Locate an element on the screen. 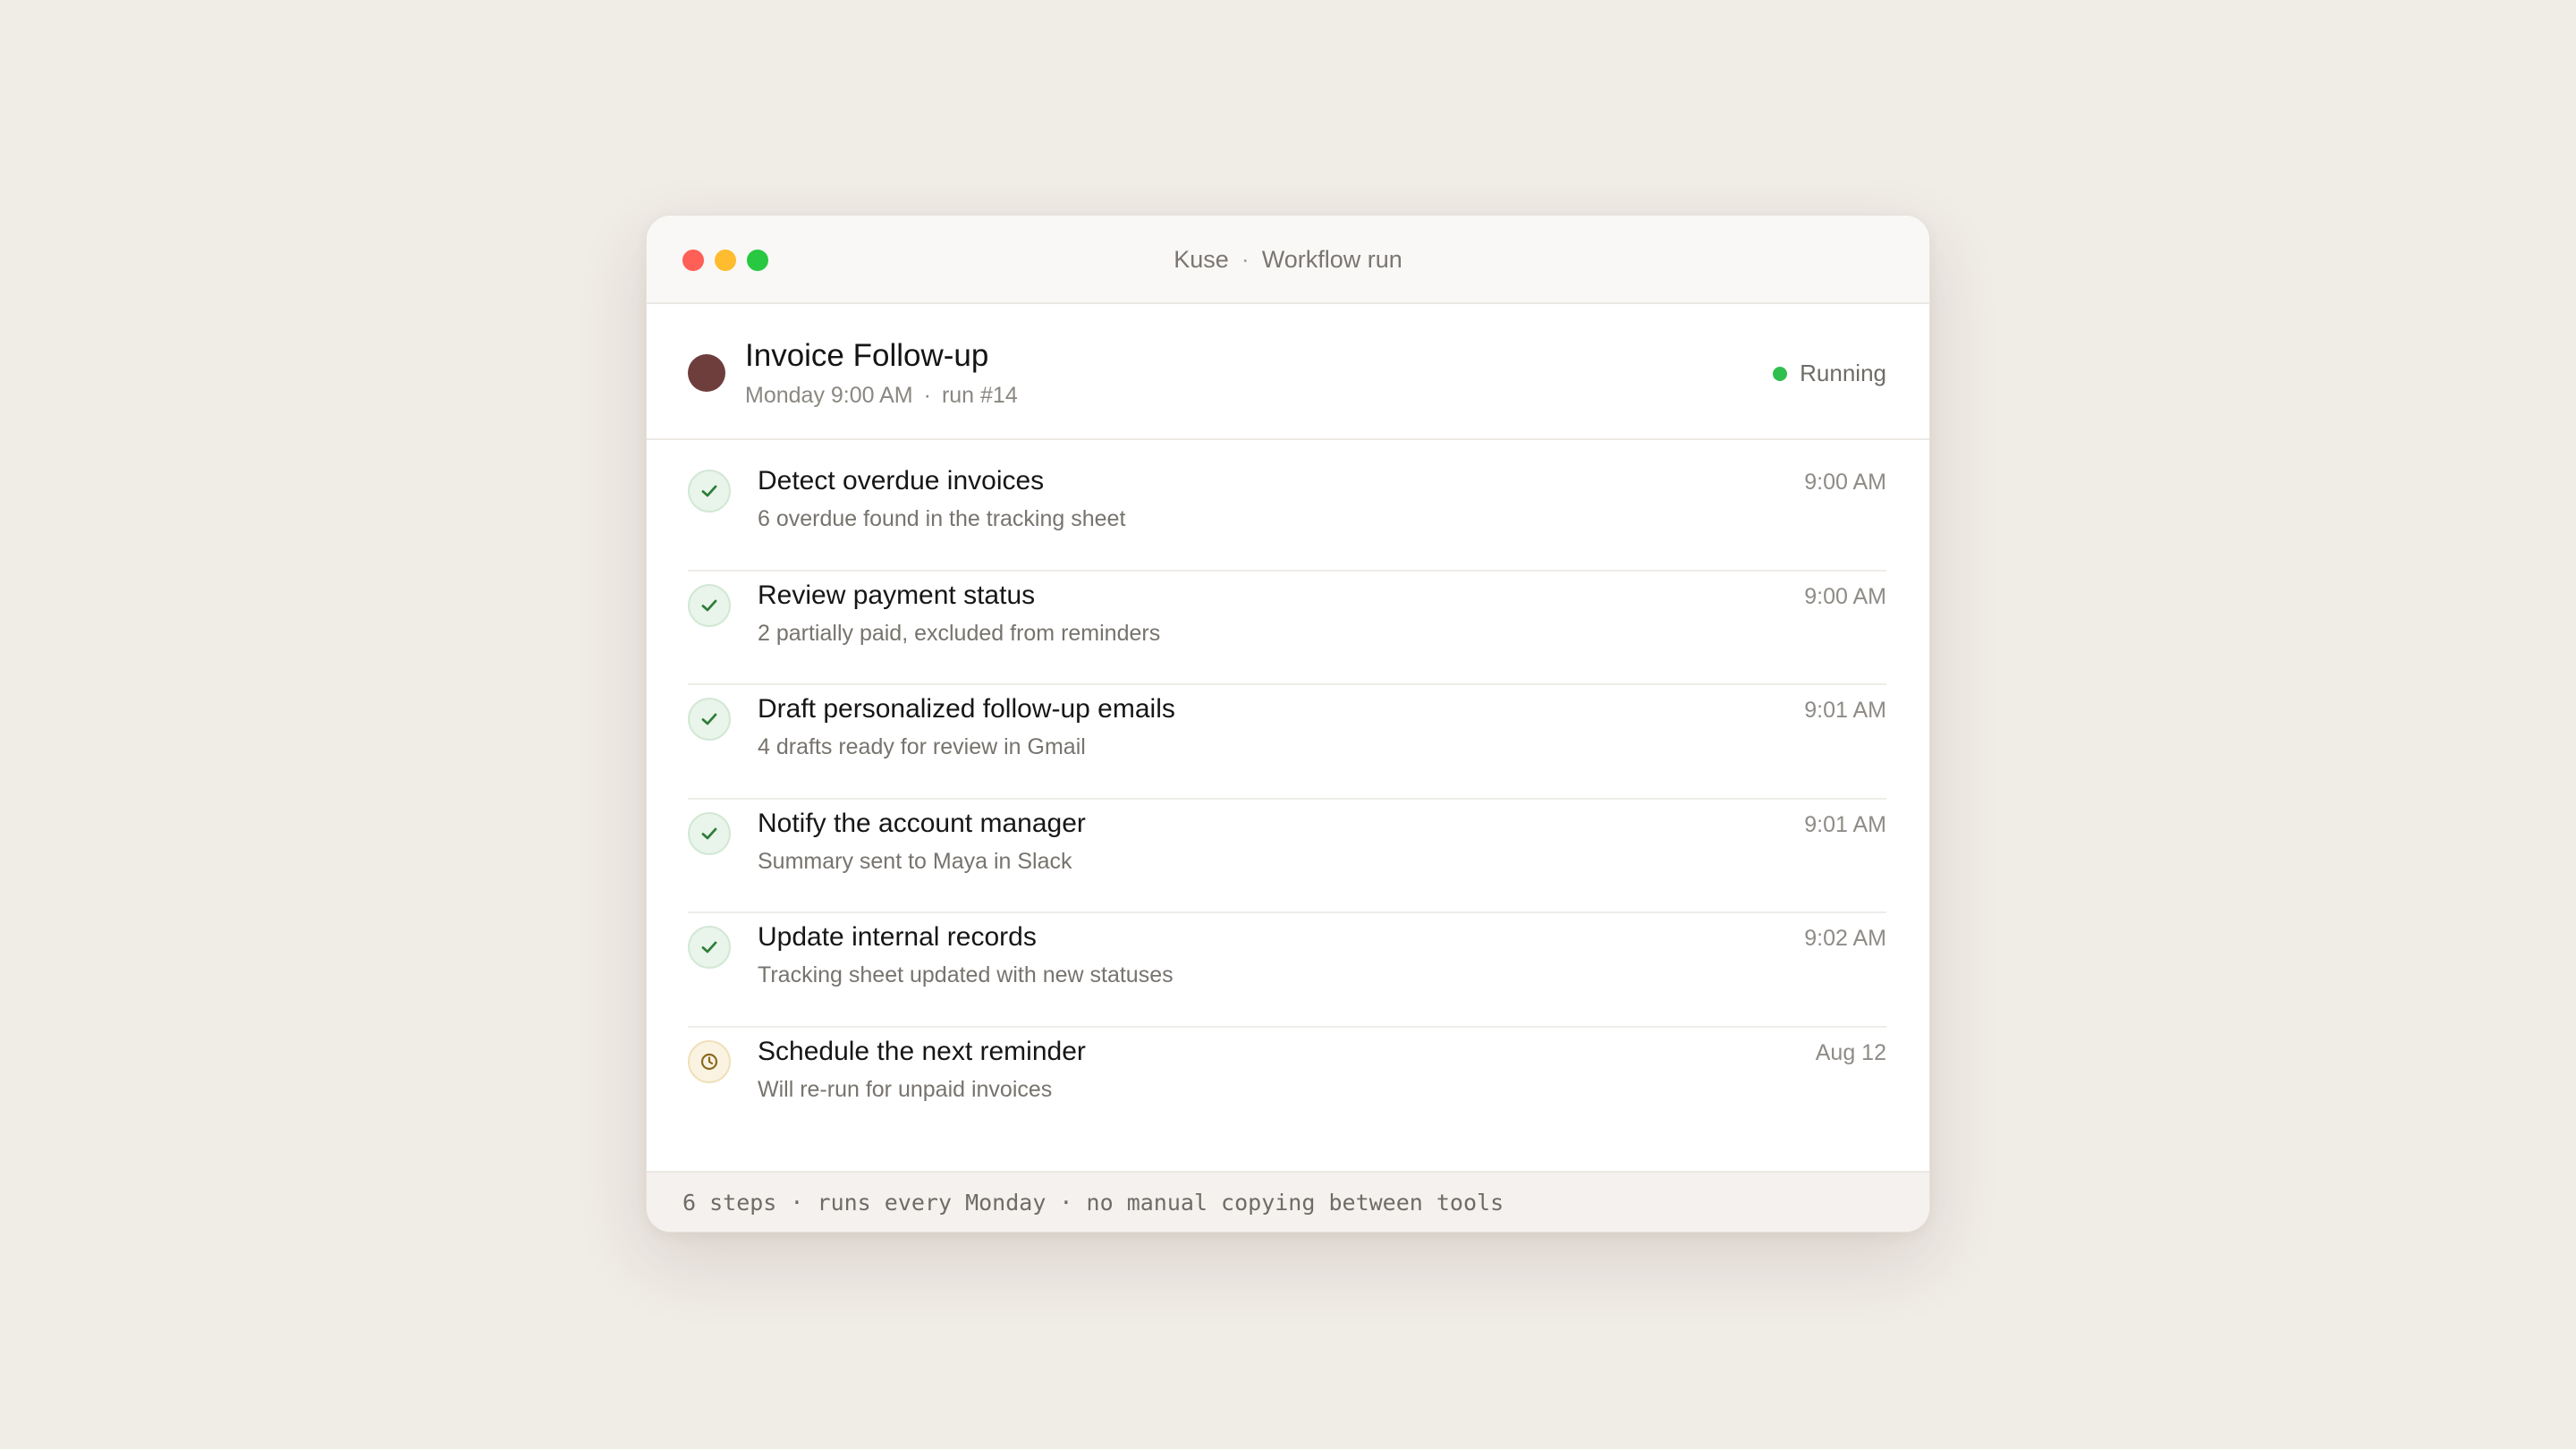 The image size is (2576, 1449). step-title: Detect overdue invoices is located at coordinates (901, 481).